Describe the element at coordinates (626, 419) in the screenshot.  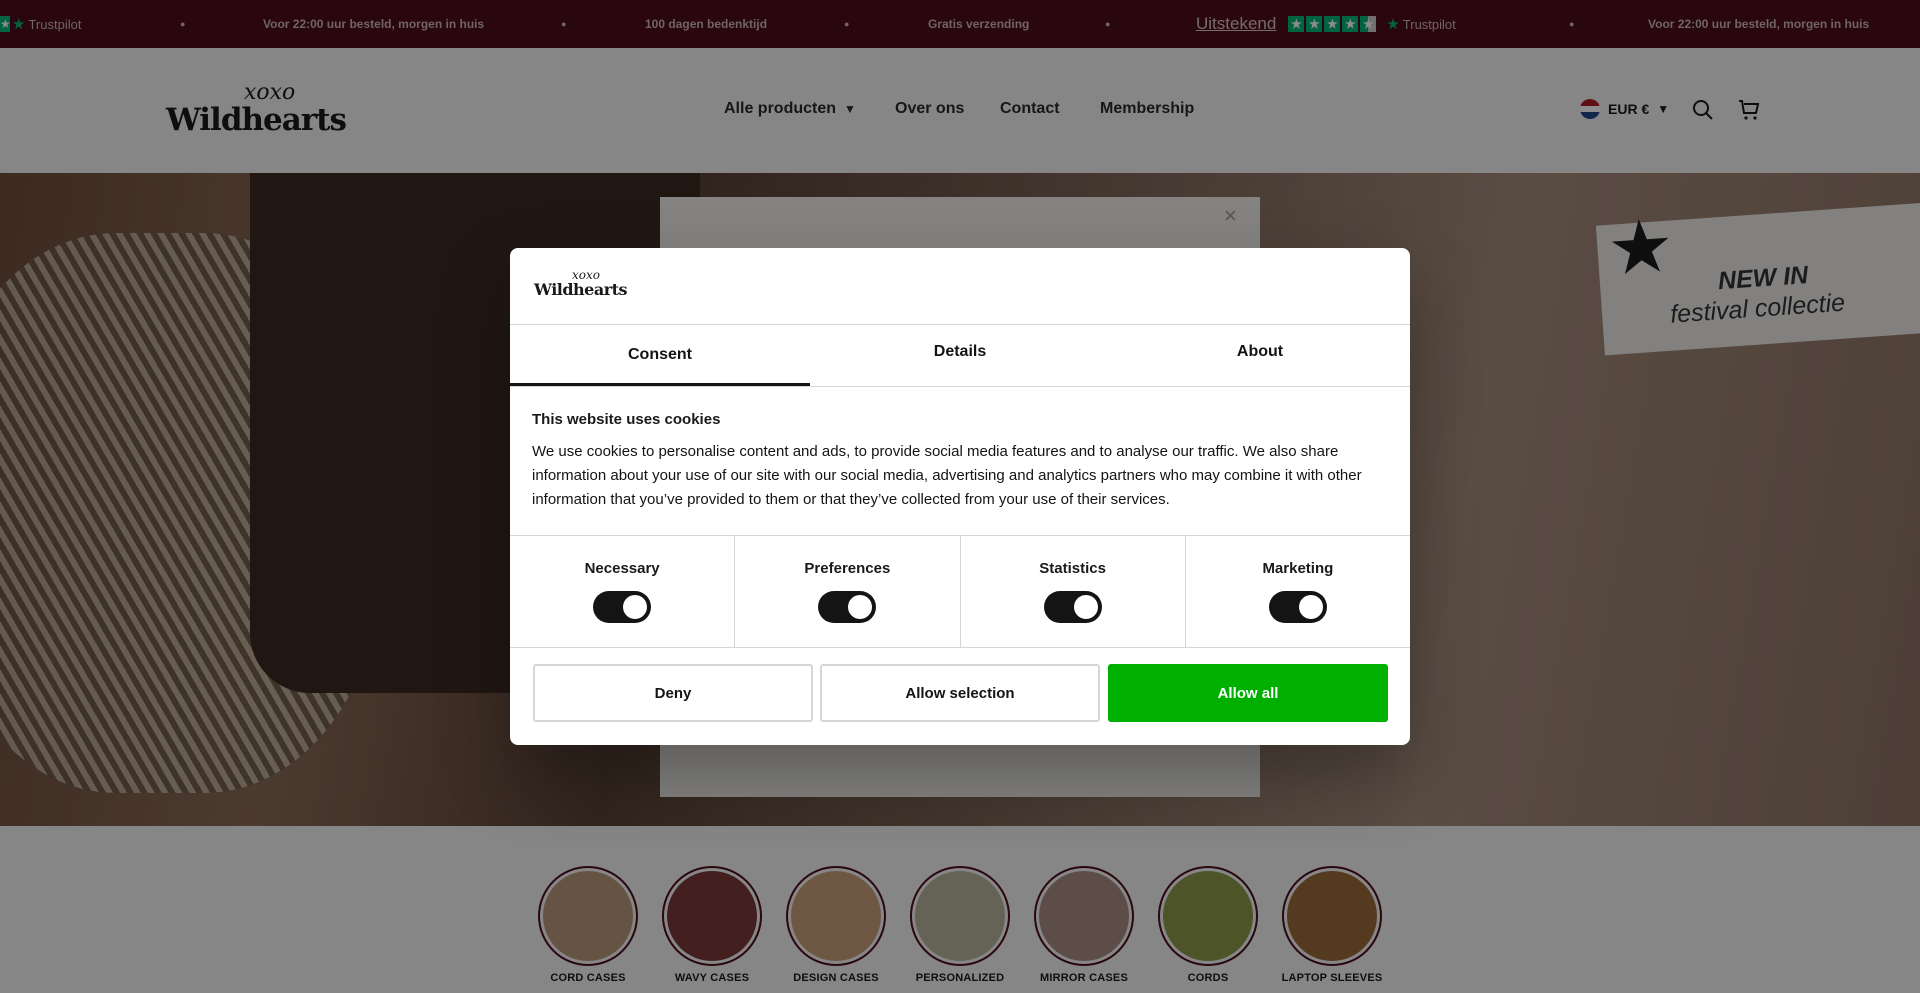
I see `dialog-title: This website uses cookies` at that location.